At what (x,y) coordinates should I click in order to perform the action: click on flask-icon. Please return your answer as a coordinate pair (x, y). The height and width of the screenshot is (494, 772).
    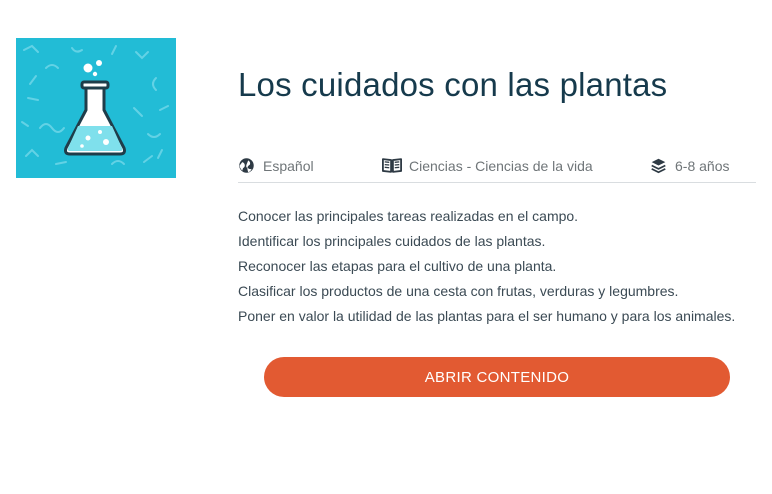
    Looking at the image, I should click on (95, 104).